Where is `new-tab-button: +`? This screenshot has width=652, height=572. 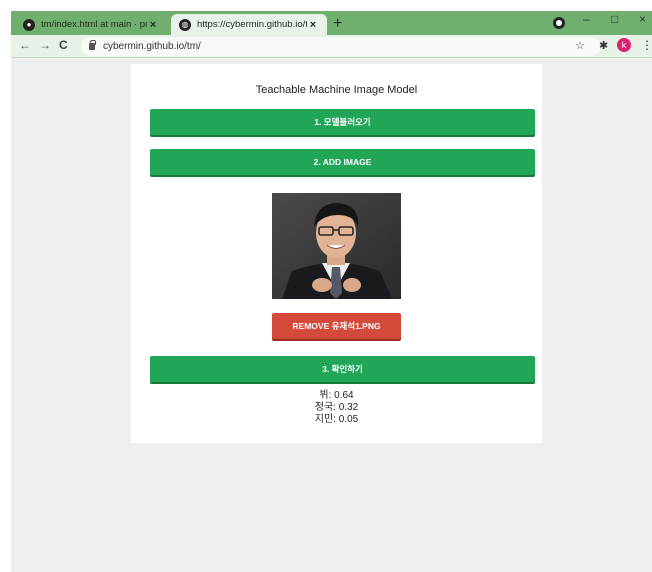
new-tab-button: + is located at coordinates (337, 24).